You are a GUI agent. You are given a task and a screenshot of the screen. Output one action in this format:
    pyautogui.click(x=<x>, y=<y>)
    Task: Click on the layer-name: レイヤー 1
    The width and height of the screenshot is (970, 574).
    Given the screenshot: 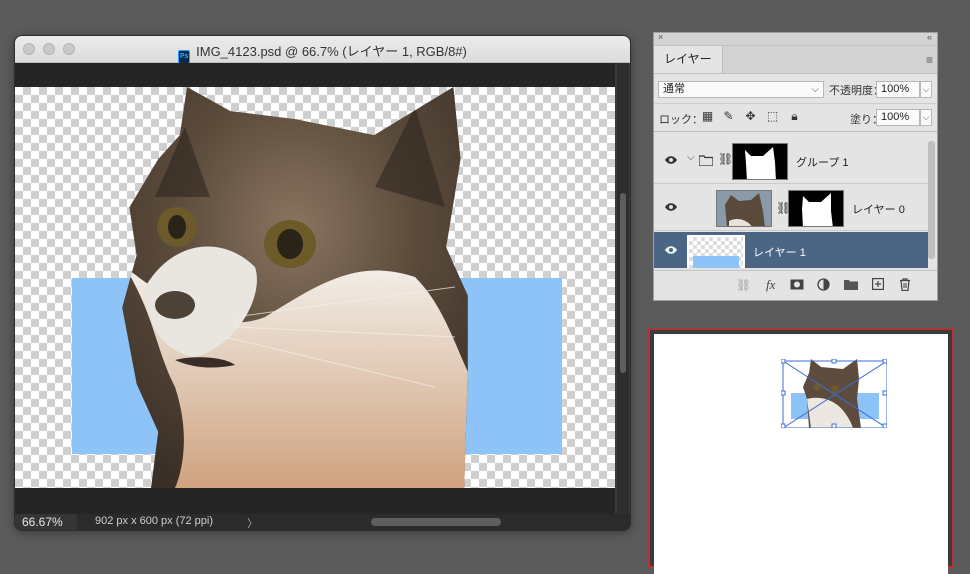 What is the action you would take?
    pyautogui.click(x=779, y=252)
    